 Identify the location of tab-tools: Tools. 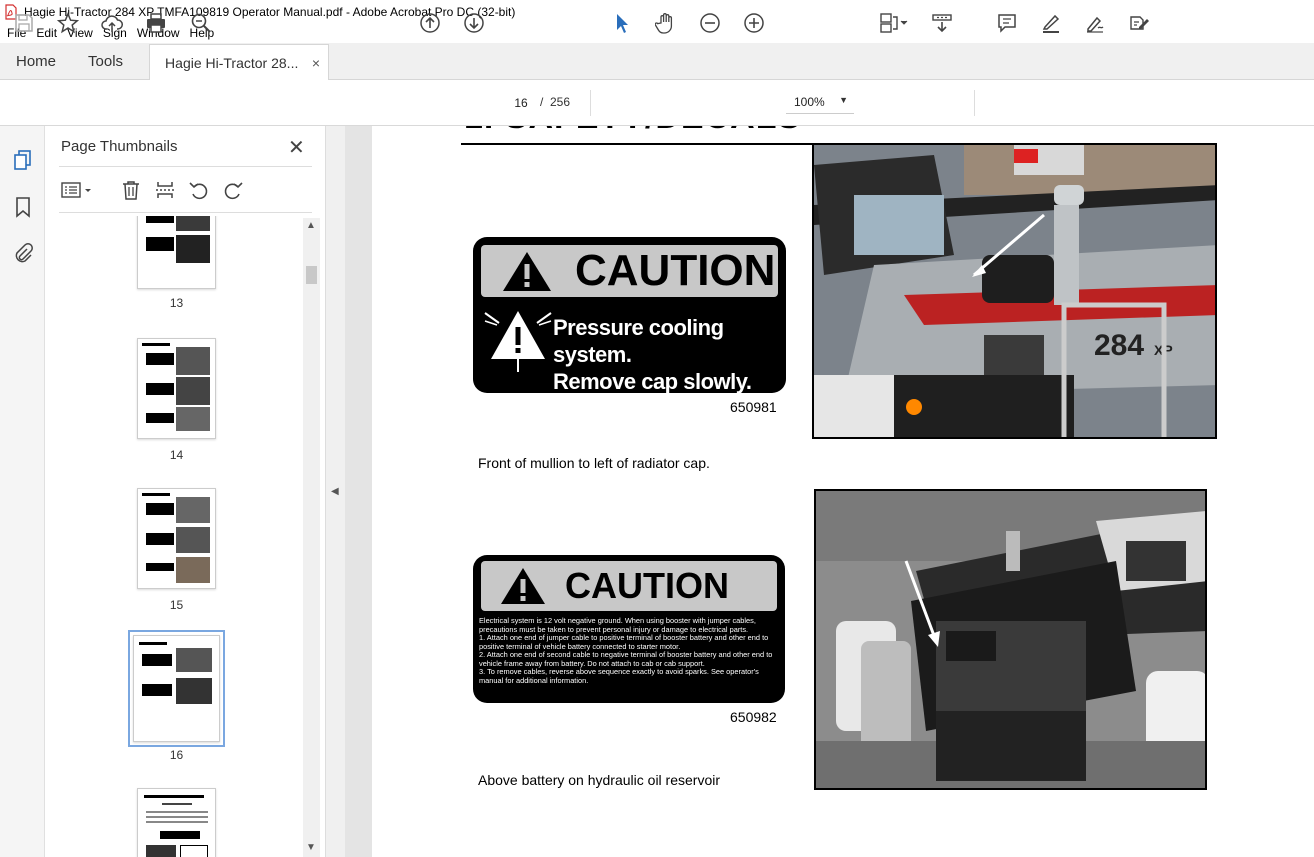
(105, 61).